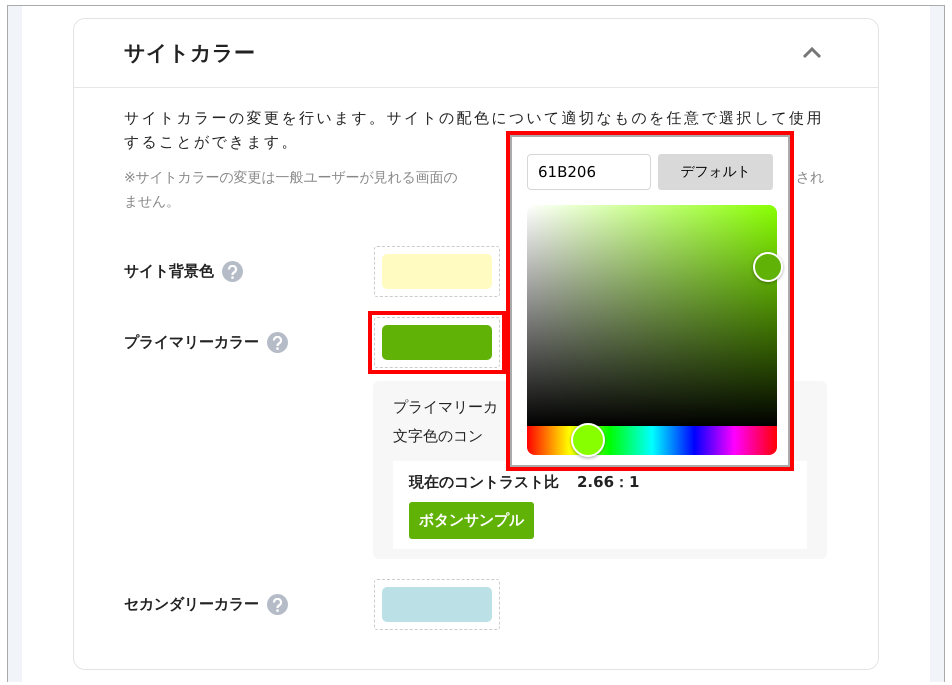  I want to click on section-title: サイトカラー, so click(189, 53).